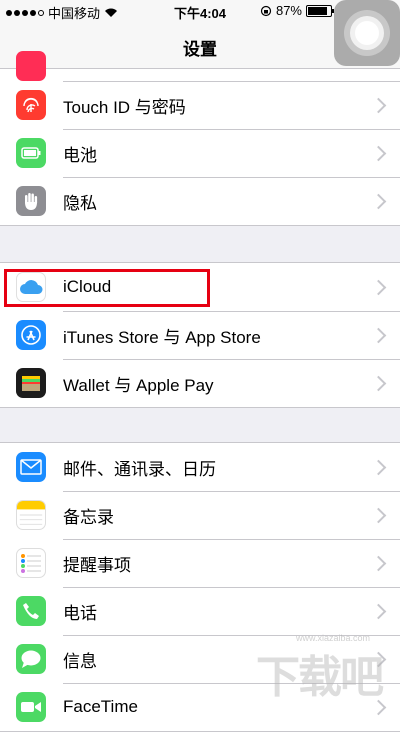 The height and width of the screenshot is (732, 400). I want to click on settings-row-notes: 备忘录, so click(200, 515).